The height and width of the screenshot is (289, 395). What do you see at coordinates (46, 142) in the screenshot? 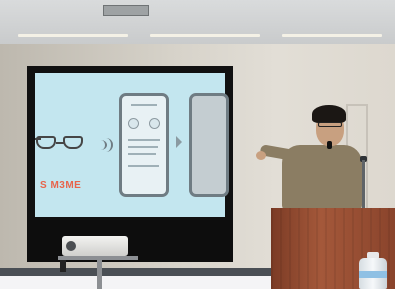
I see `glasses-lens-left` at bounding box center [46, 142].